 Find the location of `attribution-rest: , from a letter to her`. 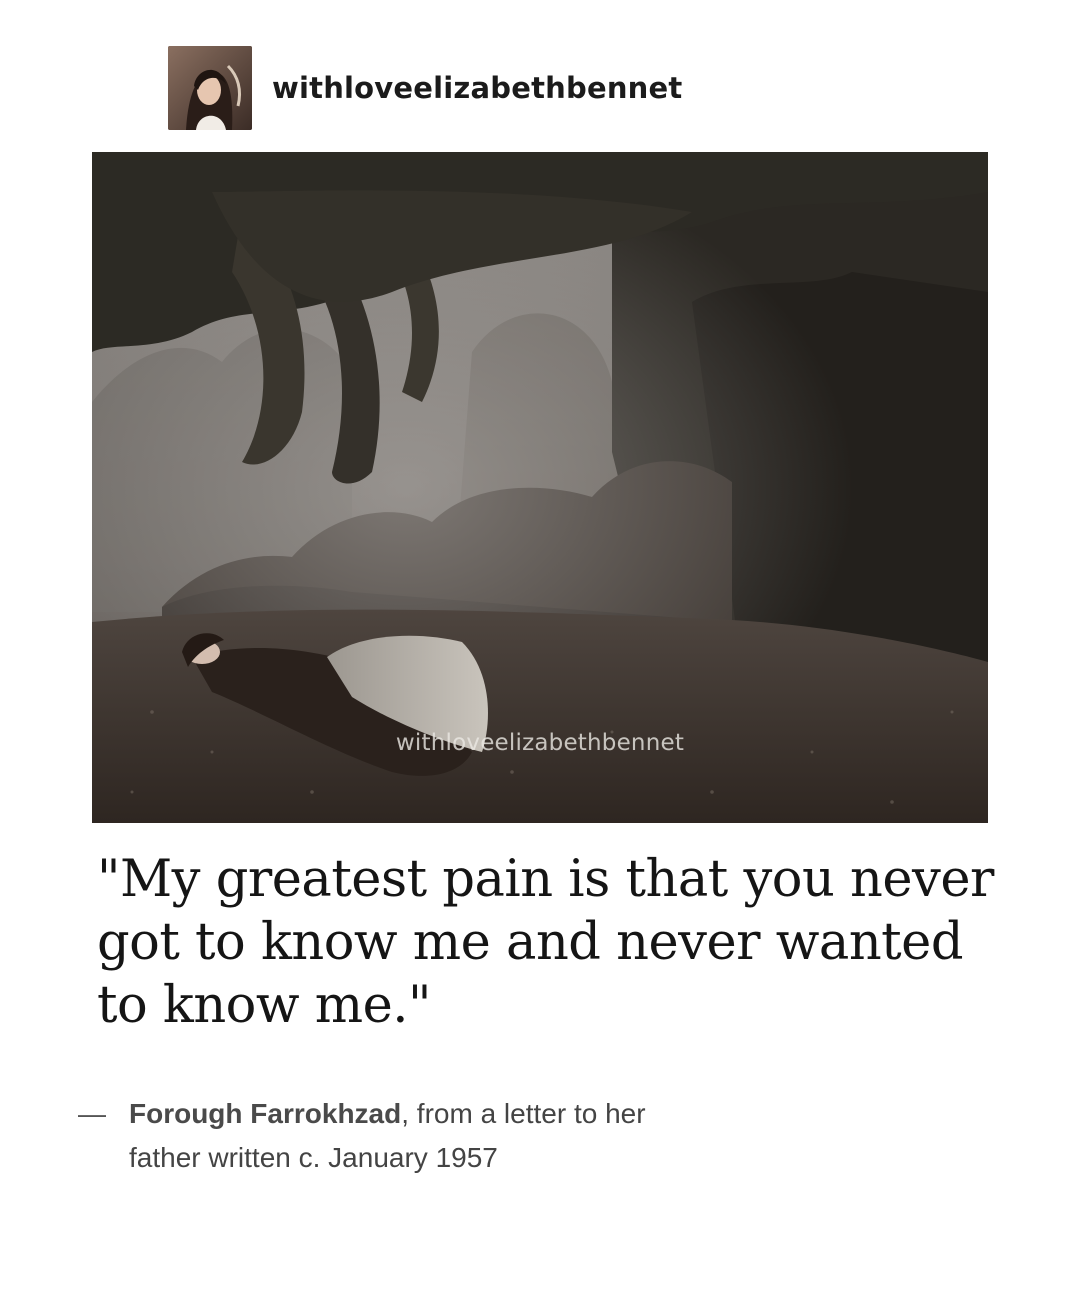

attribution-rest: , from a letter to her is located at coordinates (523, 1113).